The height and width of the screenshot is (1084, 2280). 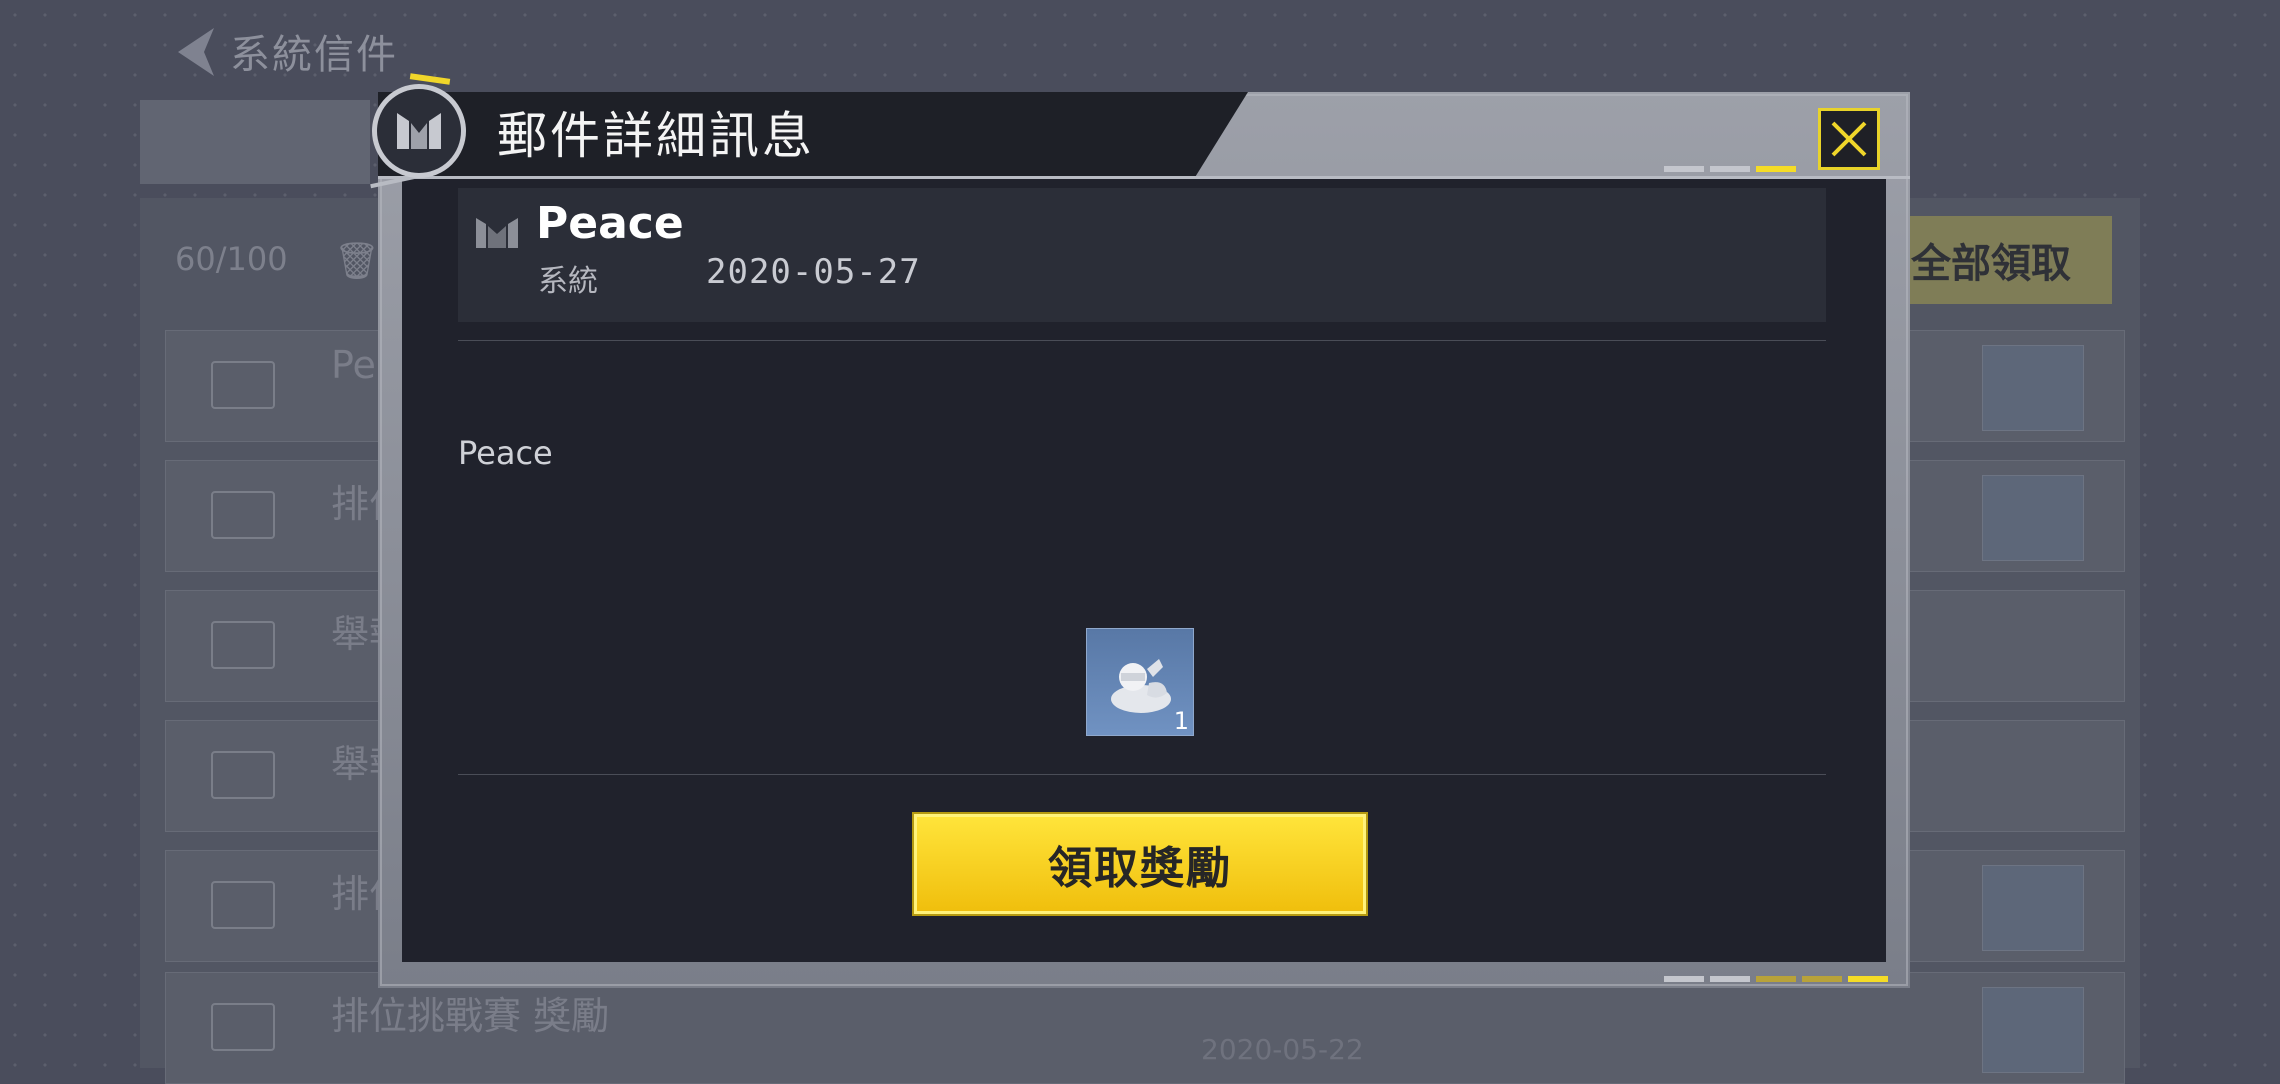 What do you see at coordinates (497, 233) in the screenshot?
I see `system-sender-icon` at bounding box center [497, 233].